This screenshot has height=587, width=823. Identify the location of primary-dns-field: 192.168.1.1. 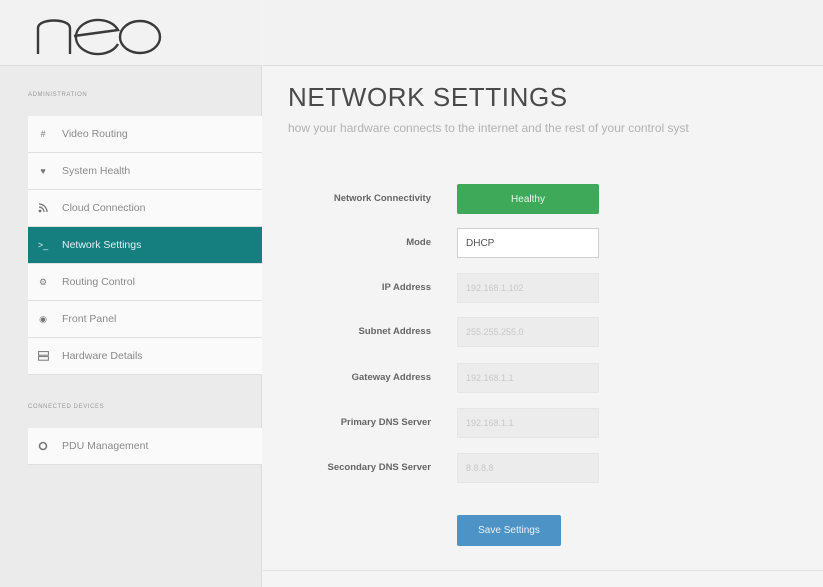
(528, 423).